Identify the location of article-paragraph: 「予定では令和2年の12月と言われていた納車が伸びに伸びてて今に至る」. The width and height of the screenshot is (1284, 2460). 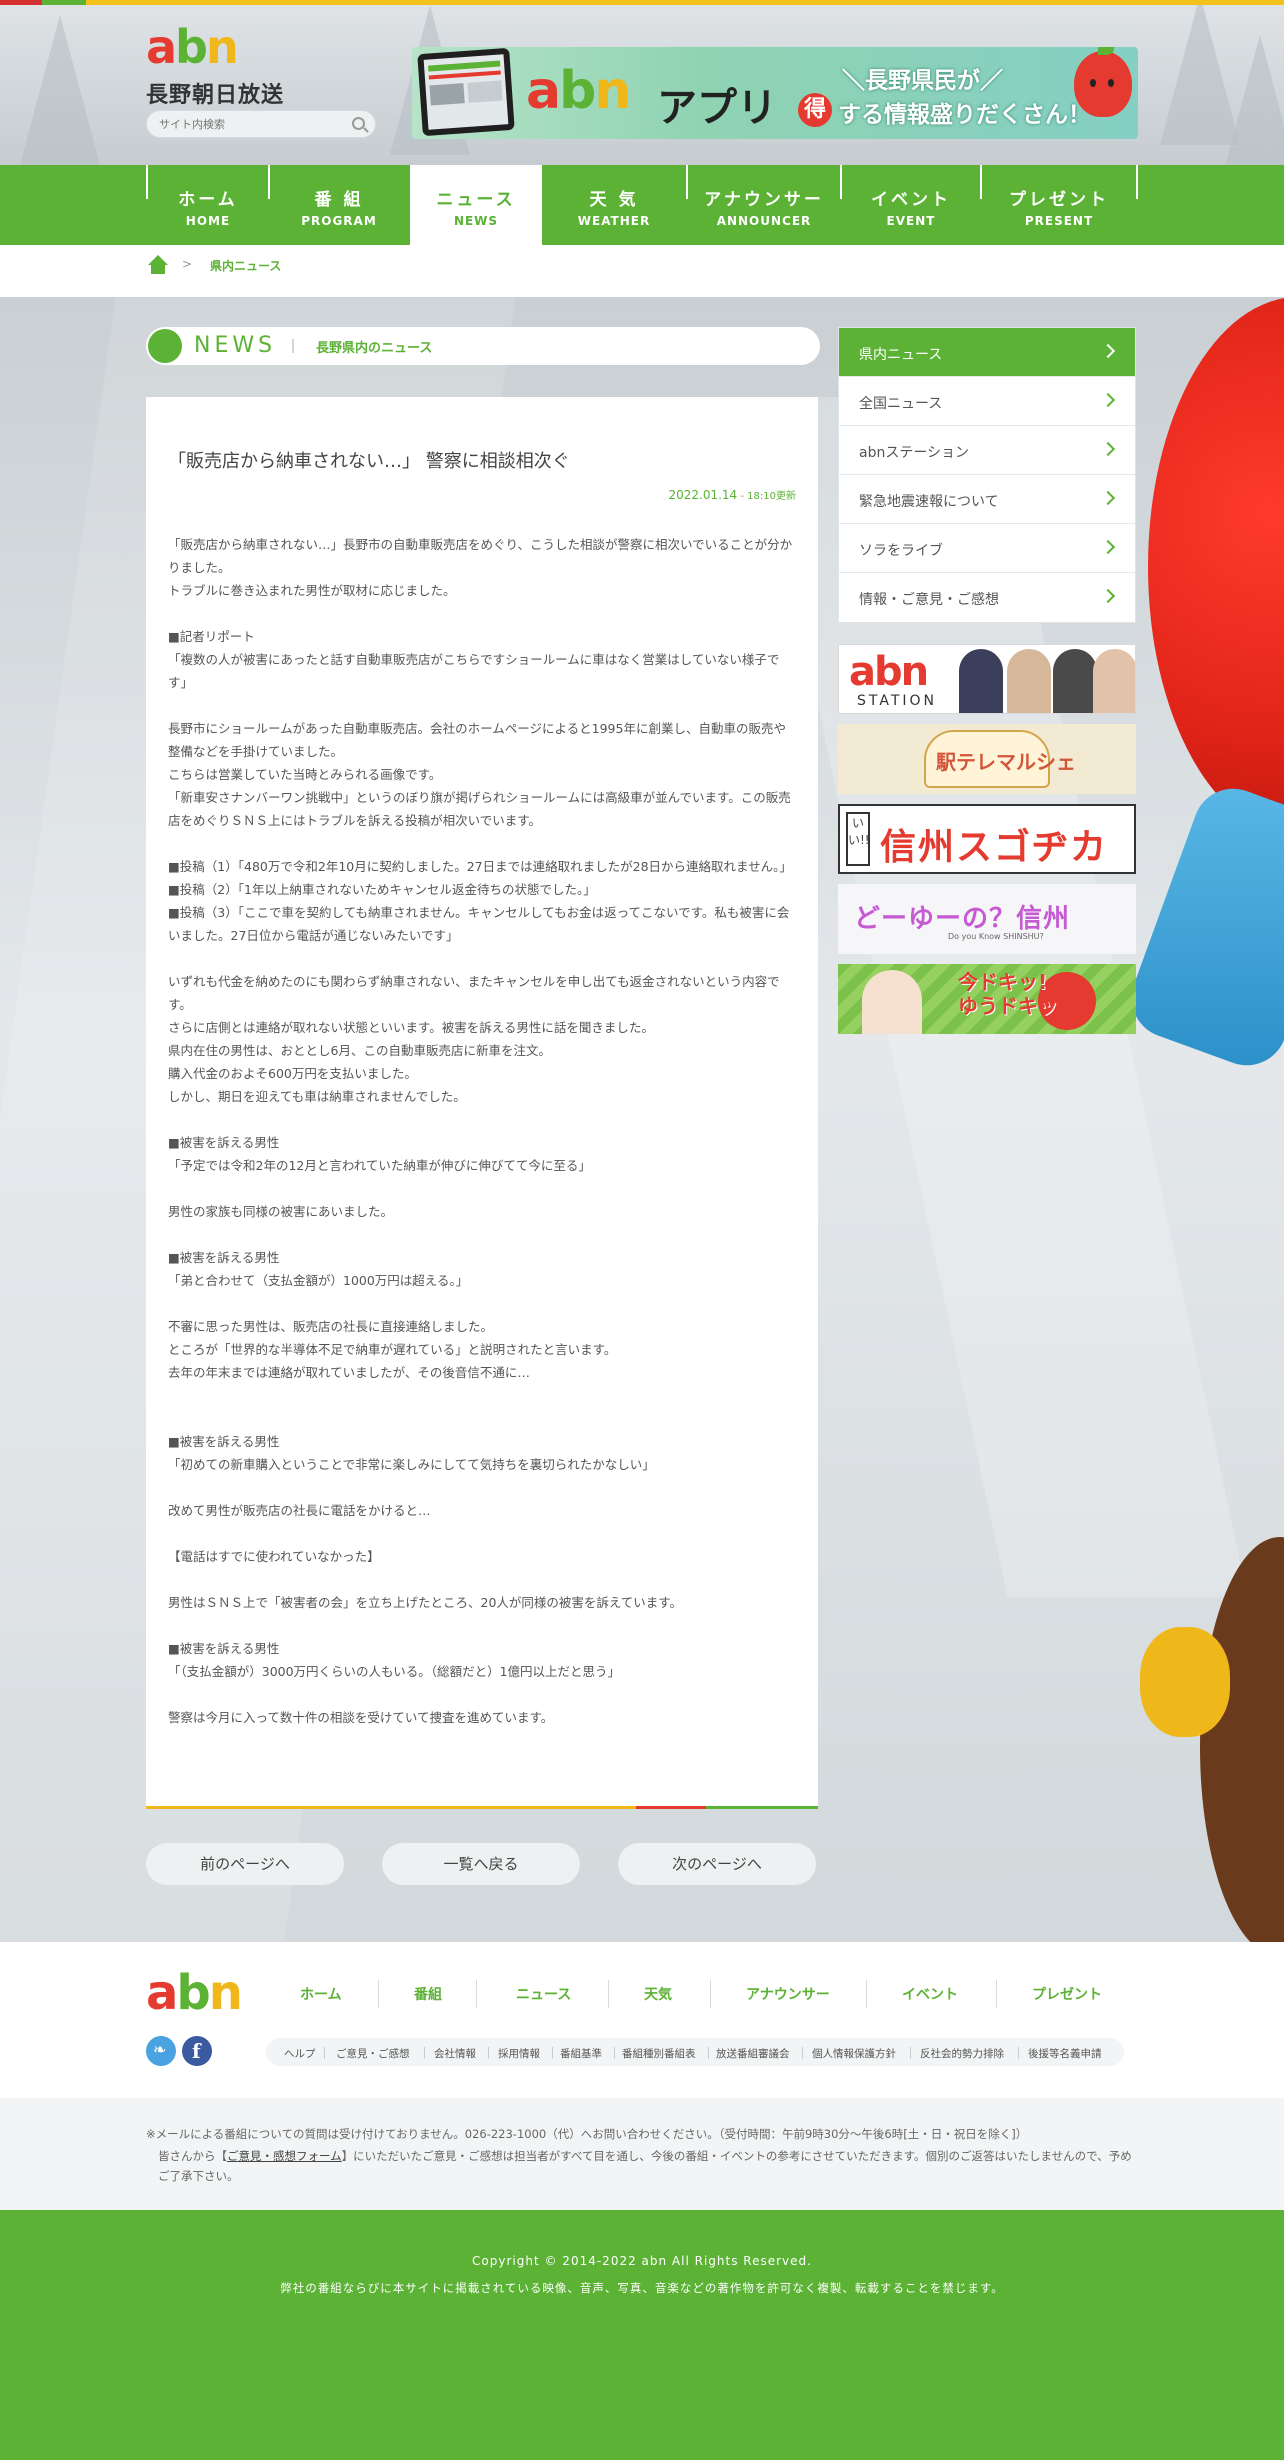
(379, 1165).